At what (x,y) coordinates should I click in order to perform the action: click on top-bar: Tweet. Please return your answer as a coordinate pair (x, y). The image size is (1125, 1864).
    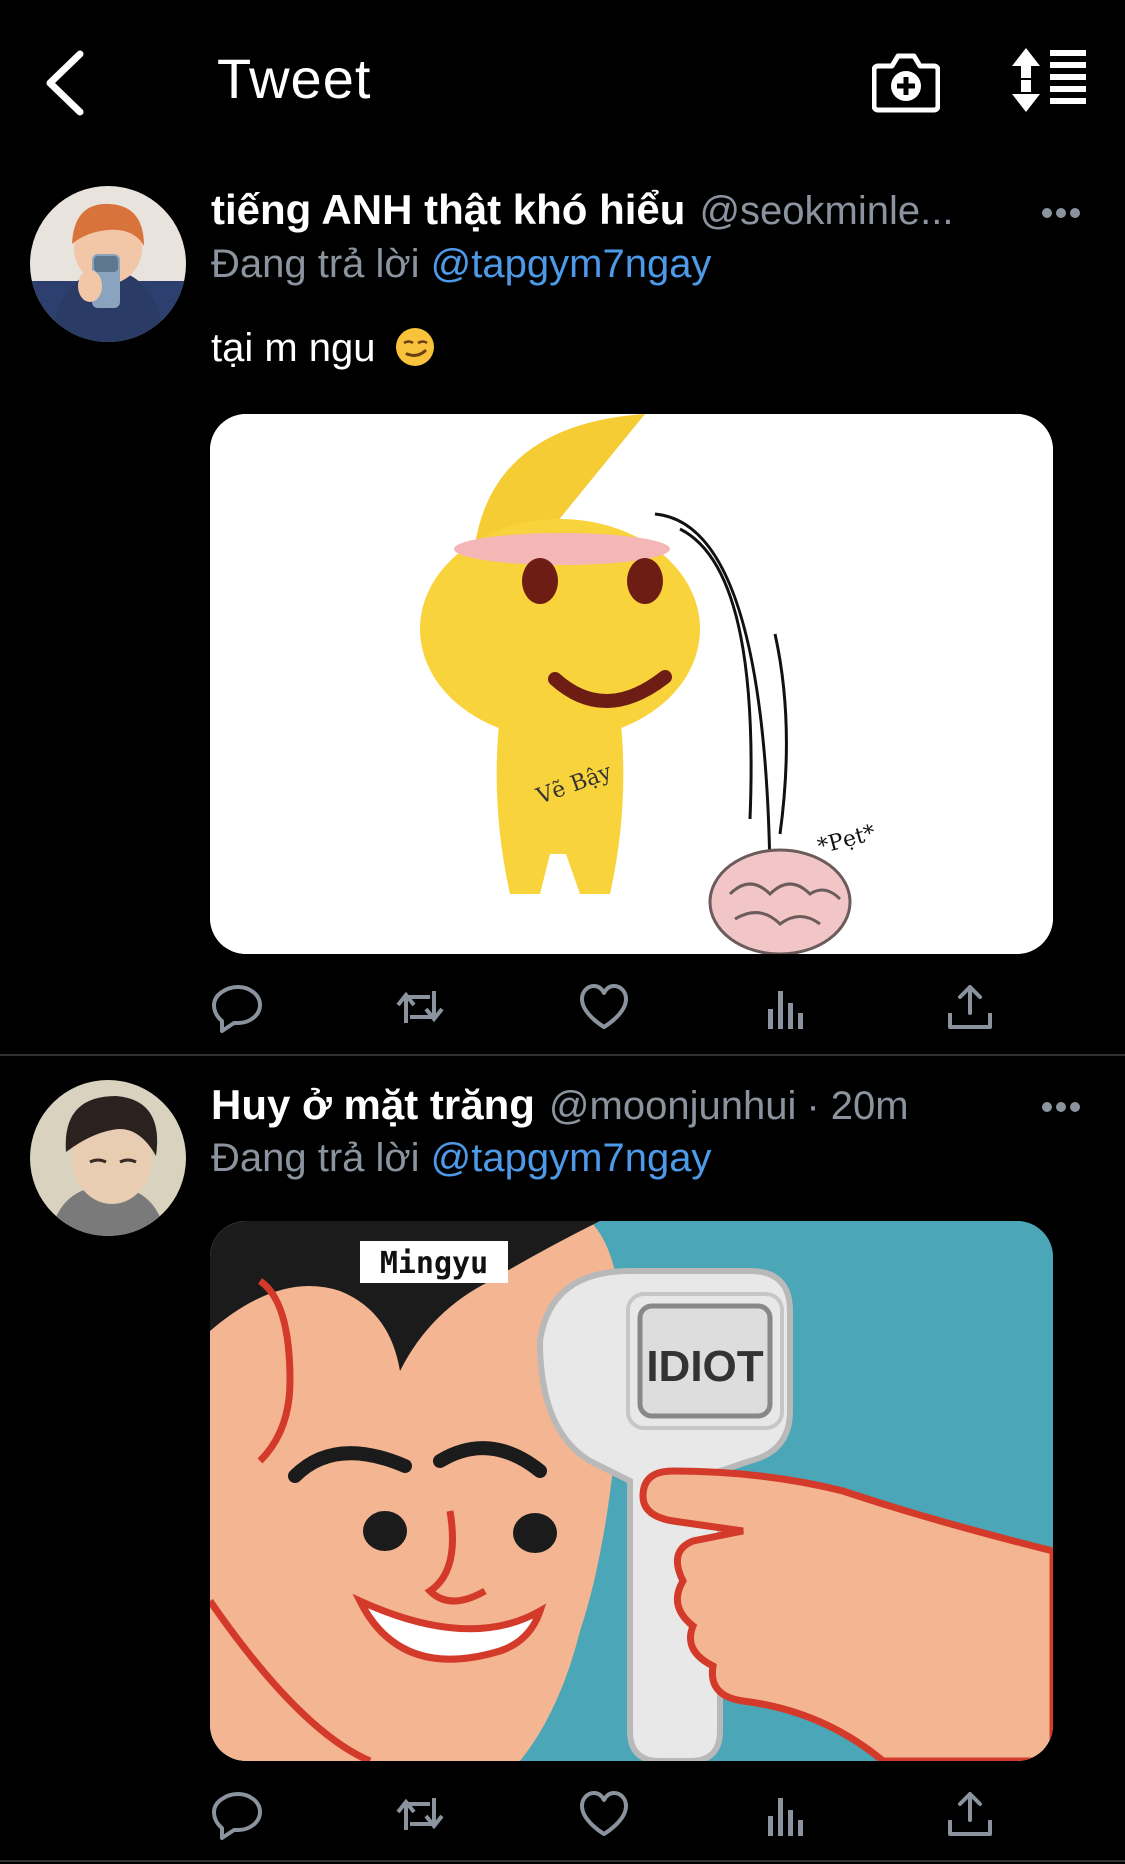
    Looking at the image, I should click on (562, 82).